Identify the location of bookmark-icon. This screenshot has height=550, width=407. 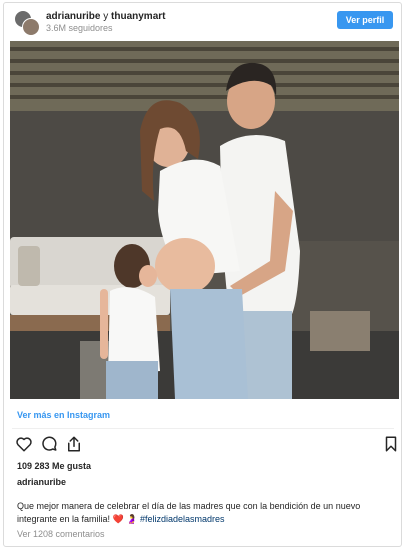
(391, 444).